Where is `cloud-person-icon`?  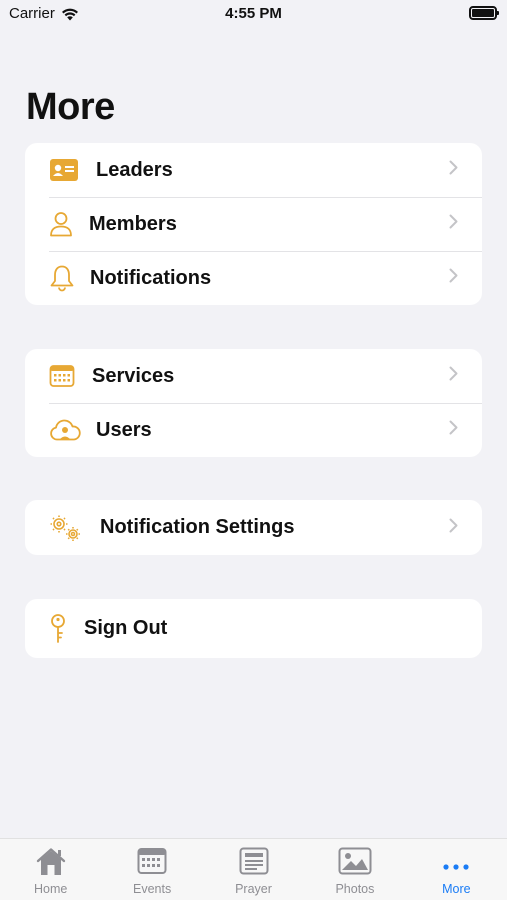 cloud-person-icon is located at coordinates (65, 430).